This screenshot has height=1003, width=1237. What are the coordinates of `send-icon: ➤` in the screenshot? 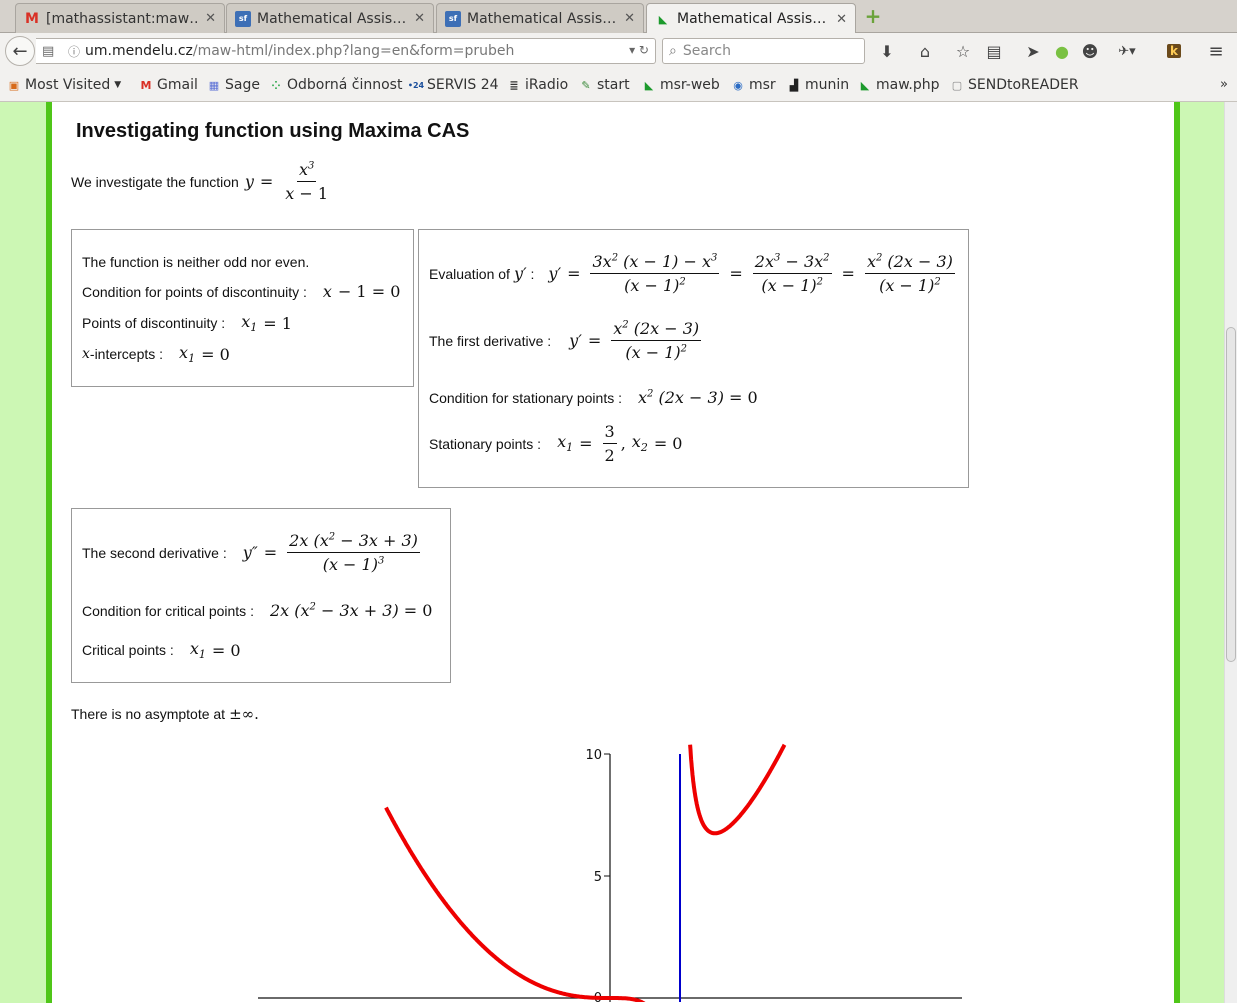 It's located at (1033, 51).